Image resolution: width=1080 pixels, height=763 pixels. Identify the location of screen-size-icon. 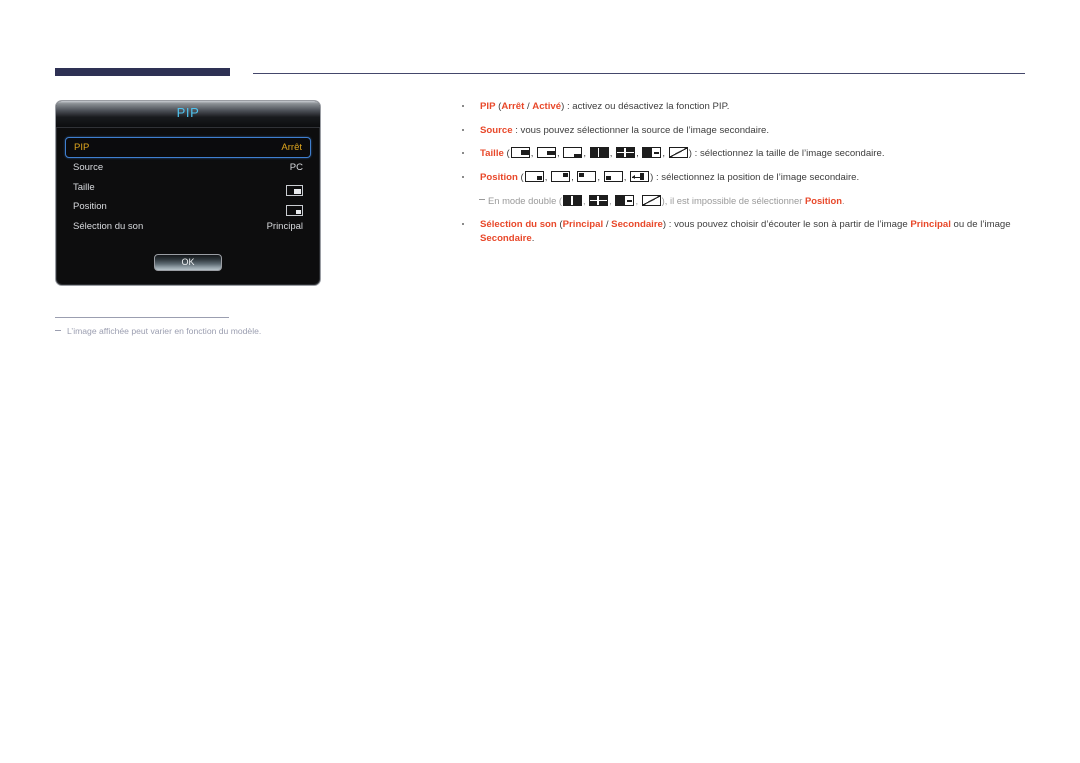
(294, 191).